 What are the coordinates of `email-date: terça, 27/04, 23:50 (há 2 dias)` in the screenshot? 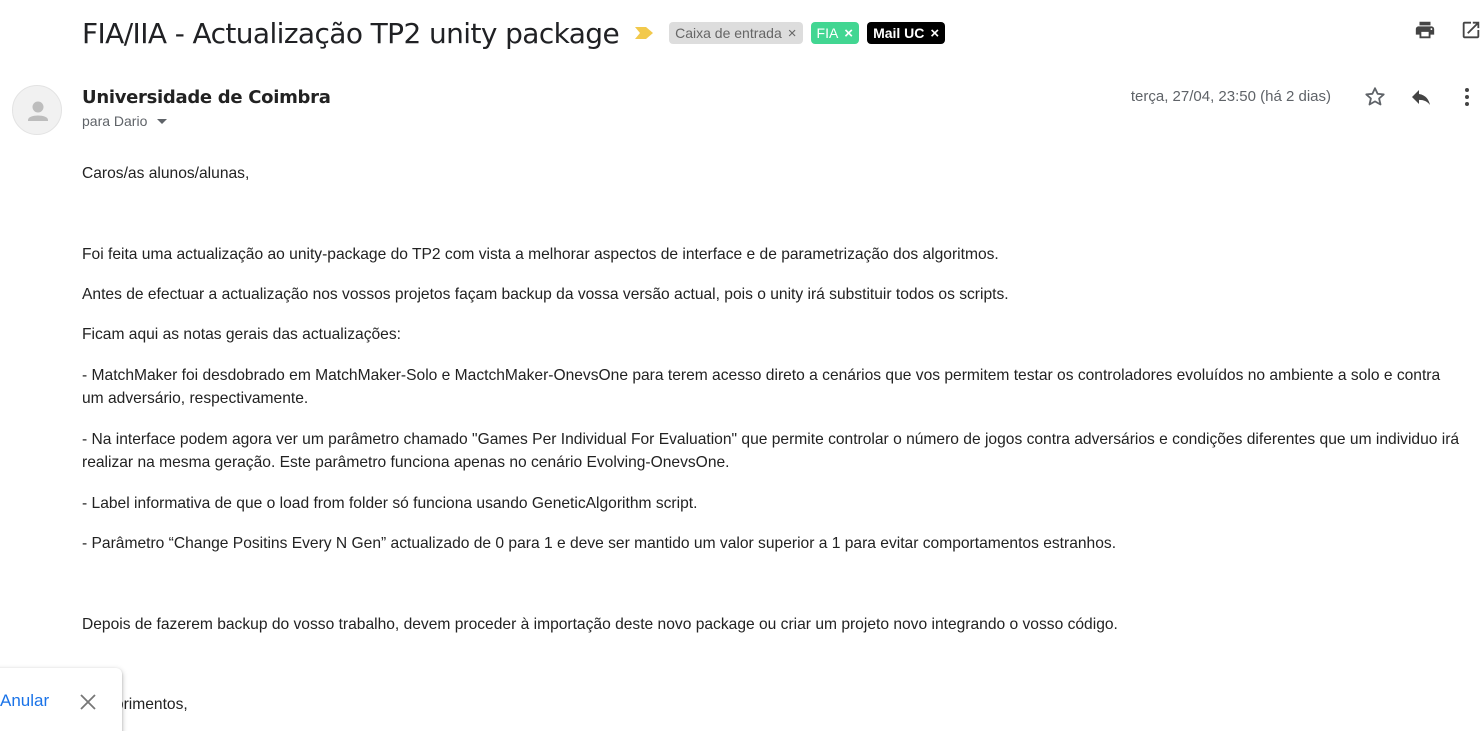 It's located at (1230, 96).